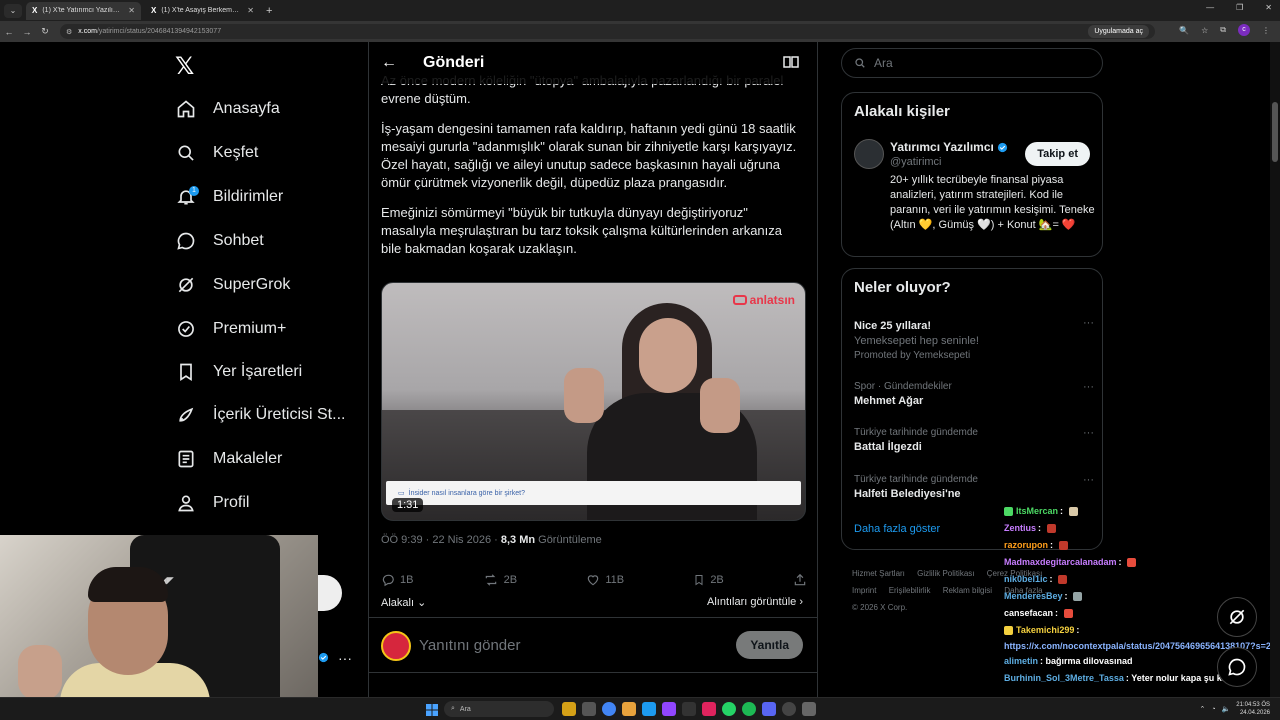 The image size is (1280, 720). I want to click on profile-avatar: c, so click(1244, 30).